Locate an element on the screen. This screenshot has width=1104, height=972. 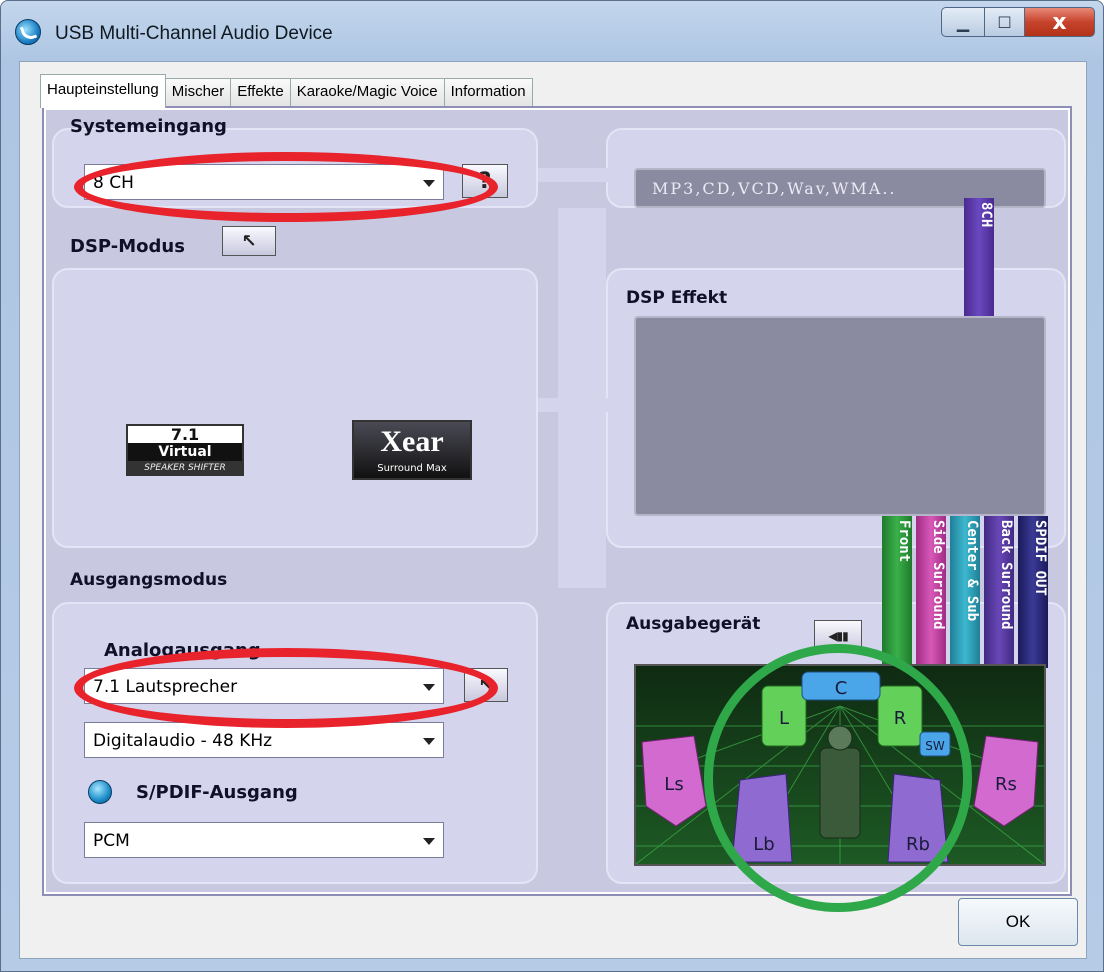
speaker-stage: L C R SW Ls Rs Lb Rb is located at coordinates (840, 765).